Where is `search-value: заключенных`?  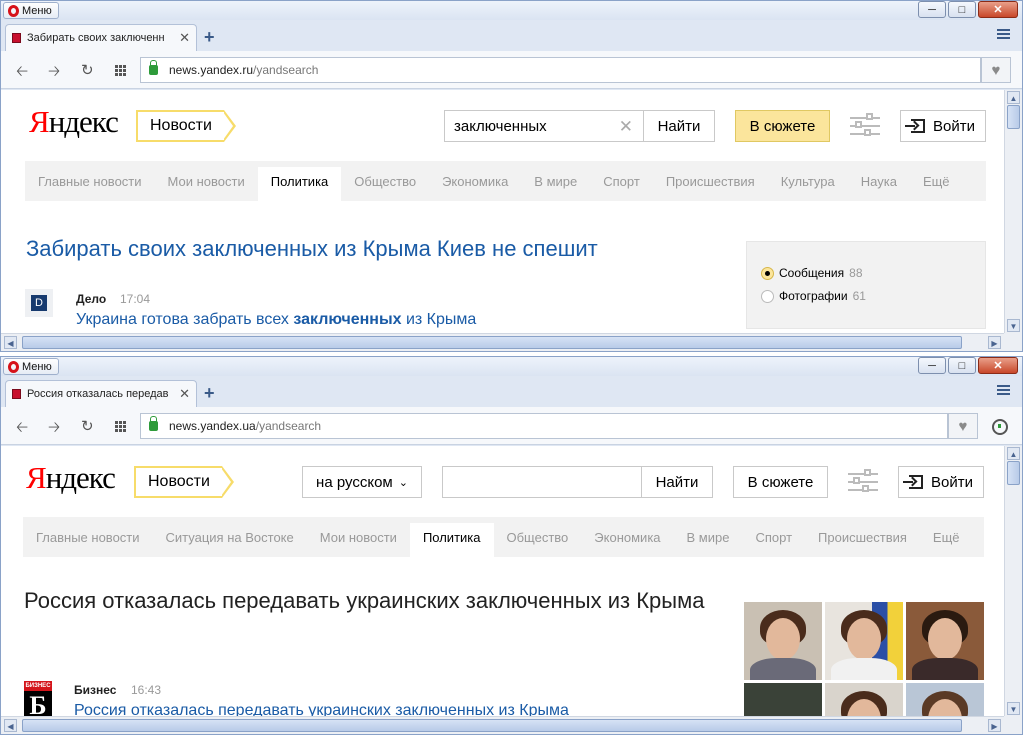 search-value: заключенных is located at coordinates (500, 126).